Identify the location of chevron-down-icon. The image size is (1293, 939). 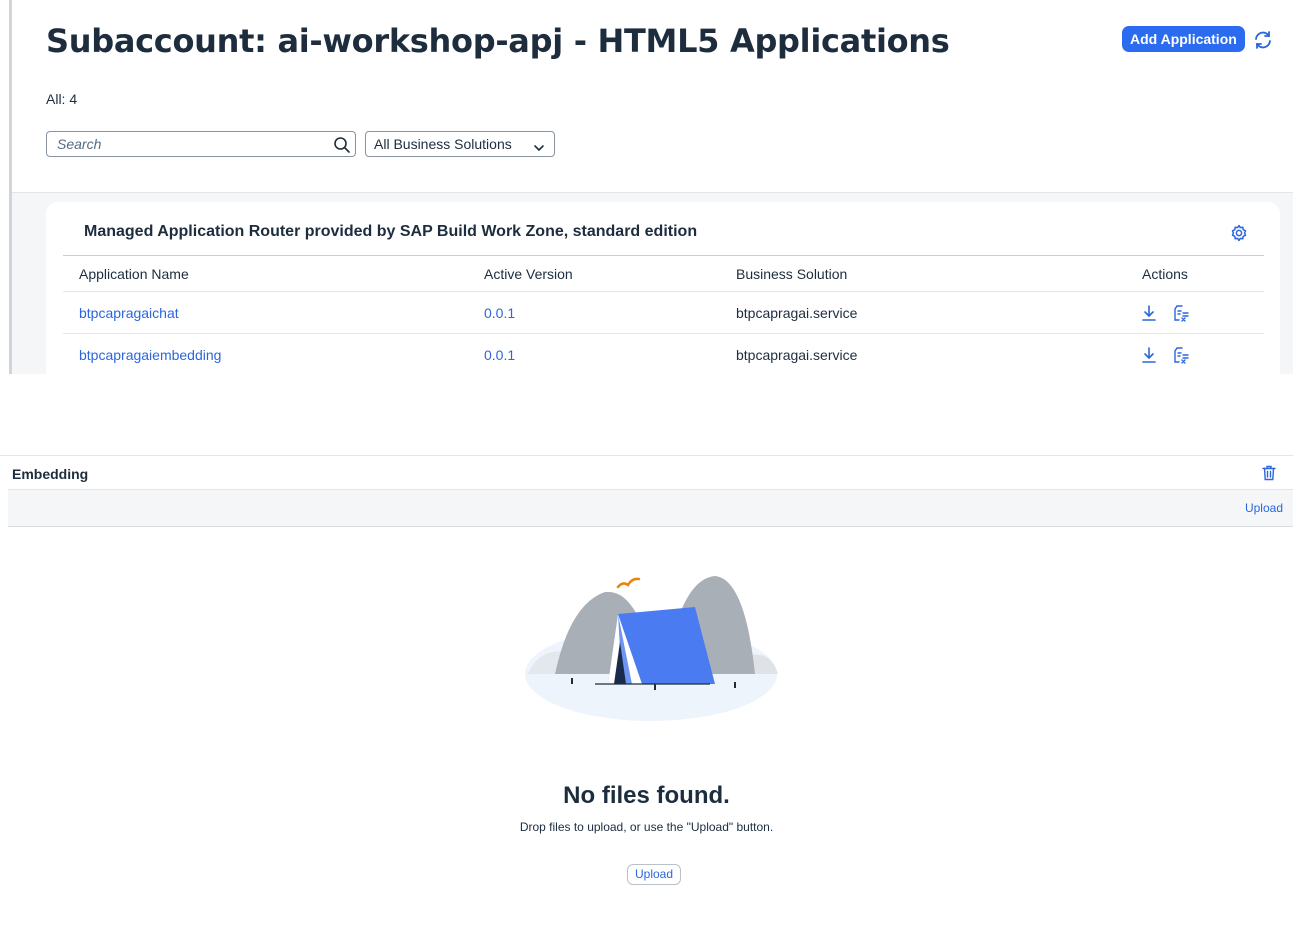
(539, 145).